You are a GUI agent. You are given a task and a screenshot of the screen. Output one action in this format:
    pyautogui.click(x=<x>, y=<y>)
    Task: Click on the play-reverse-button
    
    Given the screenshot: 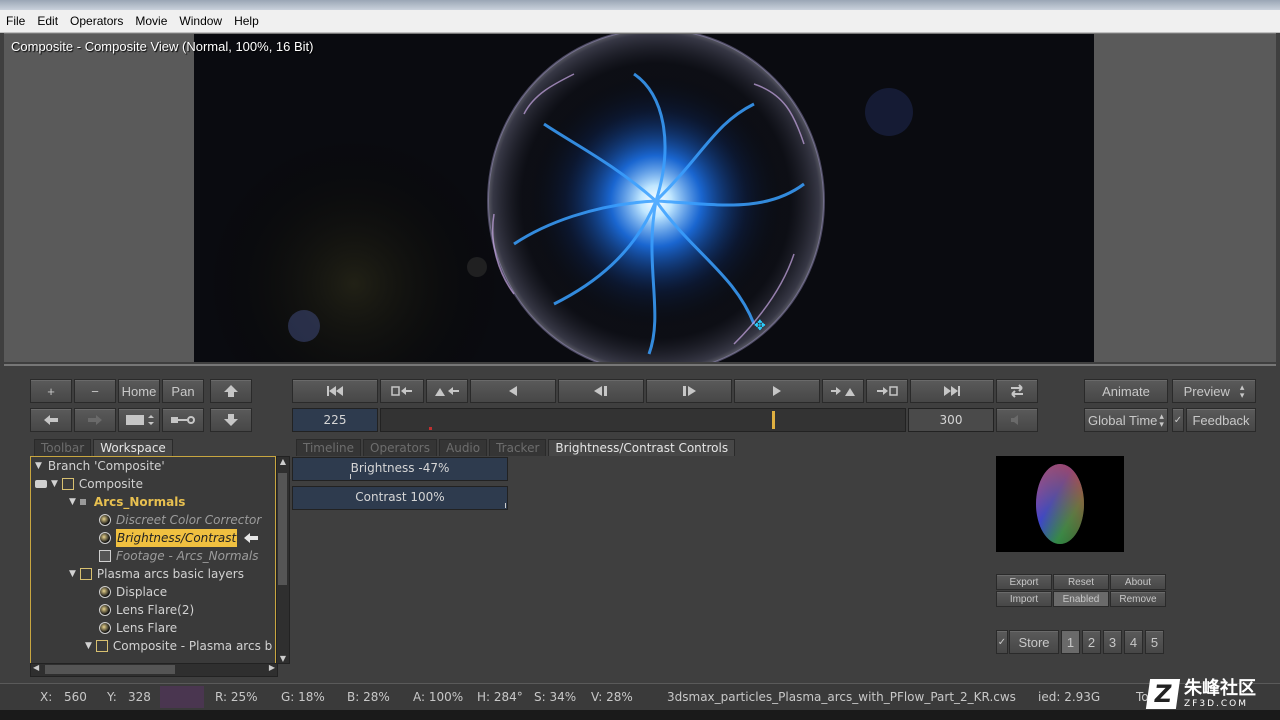 What is the action you would take?
    pyautogui.click(x=513, y=391)
    